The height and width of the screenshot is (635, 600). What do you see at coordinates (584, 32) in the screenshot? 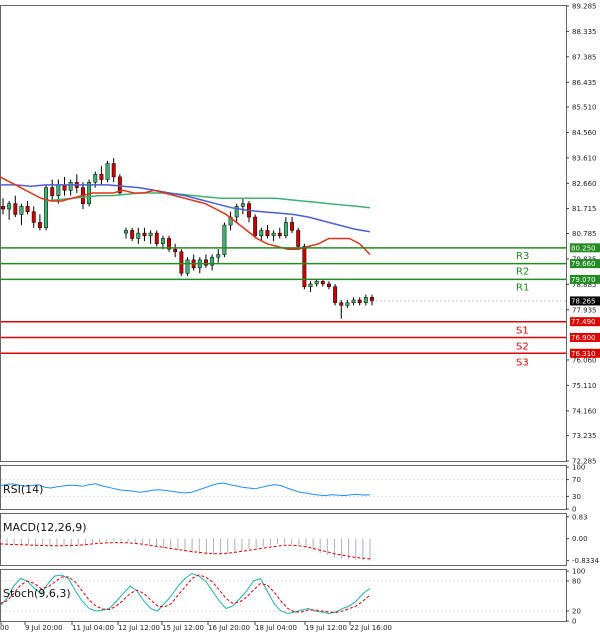
I see `y-tick-label: 88.335` at bounding box center [584, 32].